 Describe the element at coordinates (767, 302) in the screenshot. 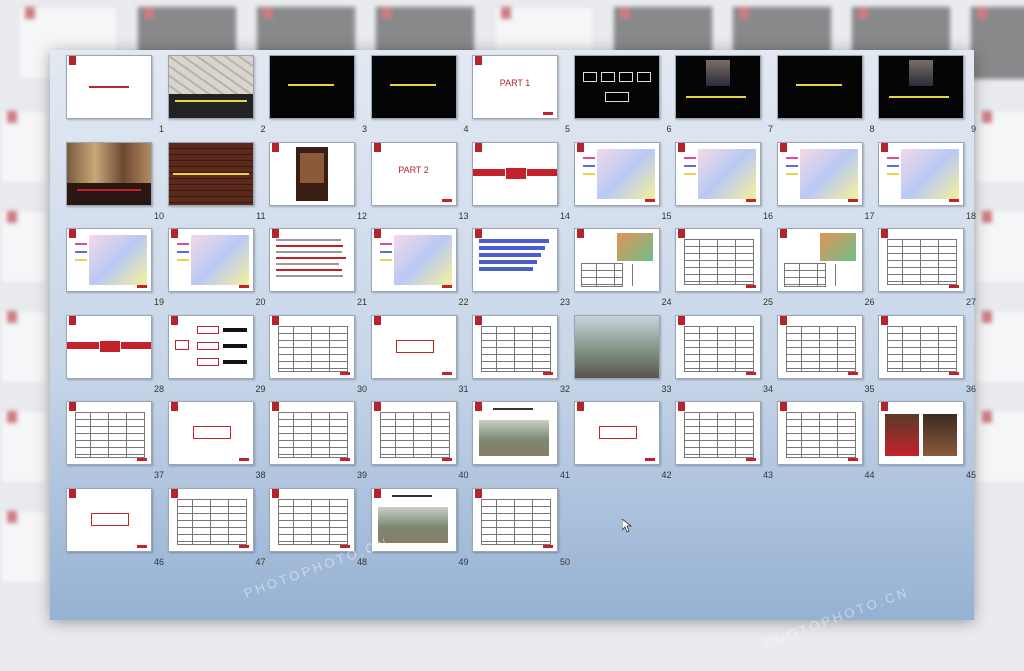

I see `slide-number: 25` at that location.